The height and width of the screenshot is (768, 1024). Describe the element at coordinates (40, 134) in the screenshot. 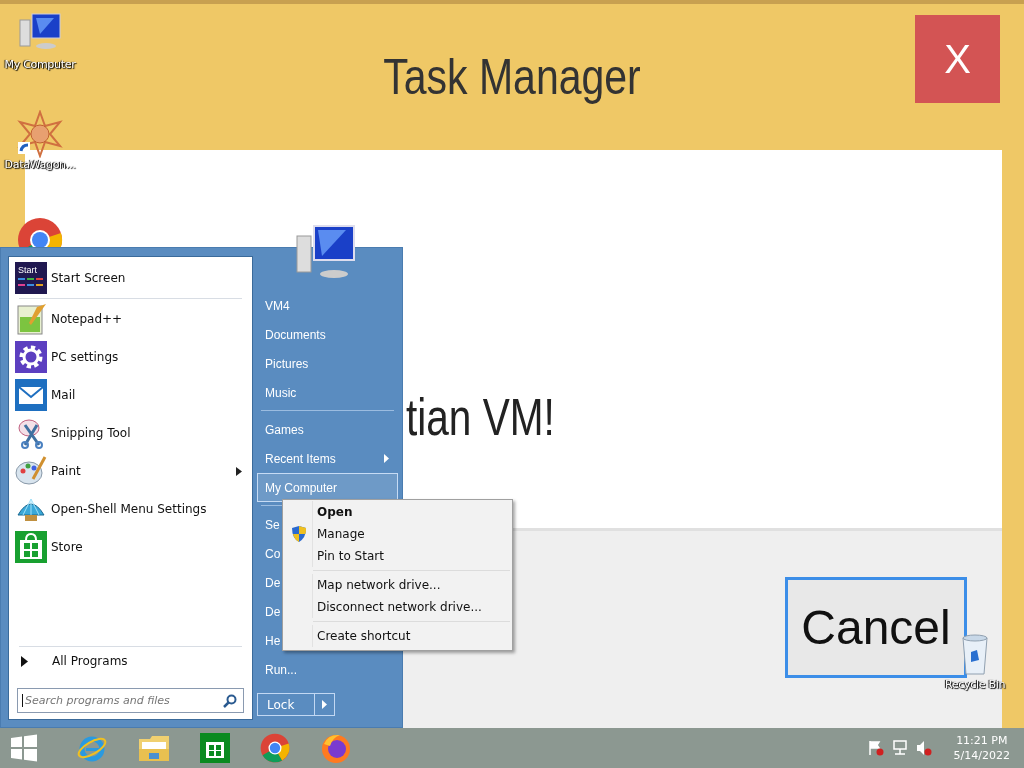

I see `star-icon` at that location.